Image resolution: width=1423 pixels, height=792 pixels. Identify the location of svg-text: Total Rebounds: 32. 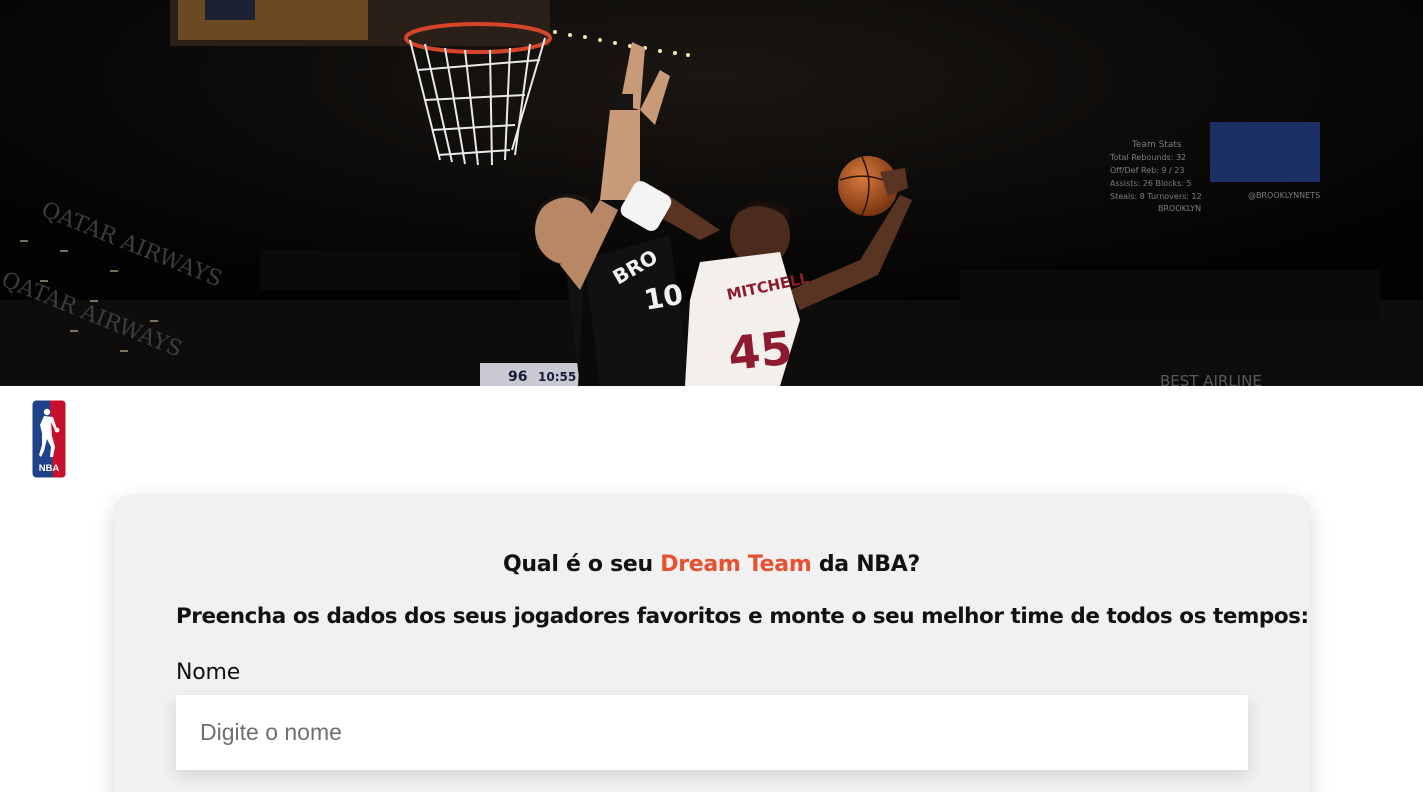
(1147, 157).